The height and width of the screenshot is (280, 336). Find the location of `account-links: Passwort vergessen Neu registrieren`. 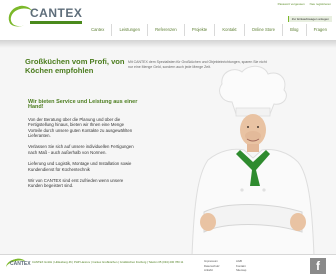

account-links: Passwort vergessen Neu registrieren is located at coordinates (304, 4).